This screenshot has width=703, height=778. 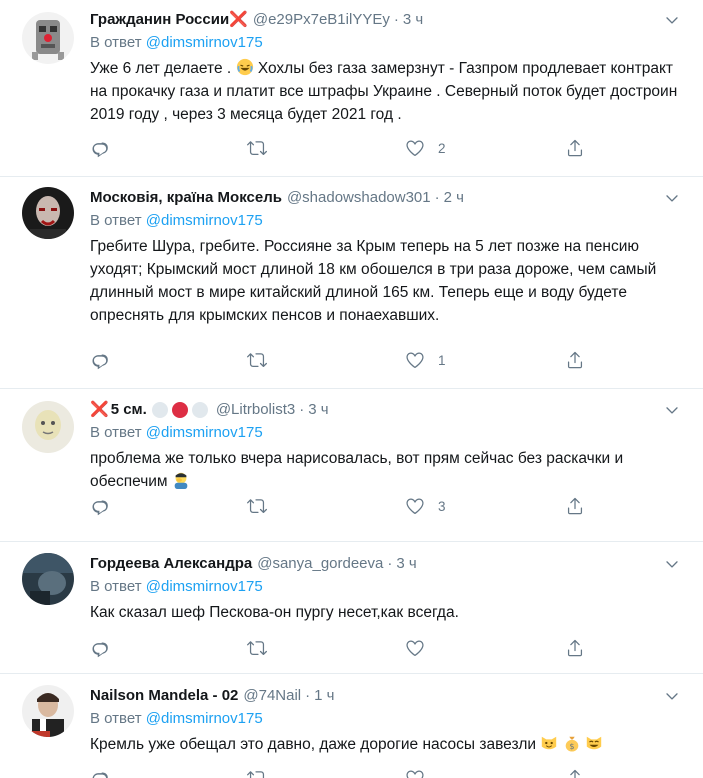 What do you see at coordinates (181, 480) in the screenshot?
I see `man-facepalming-emoji` at bounding box center [181, 480].